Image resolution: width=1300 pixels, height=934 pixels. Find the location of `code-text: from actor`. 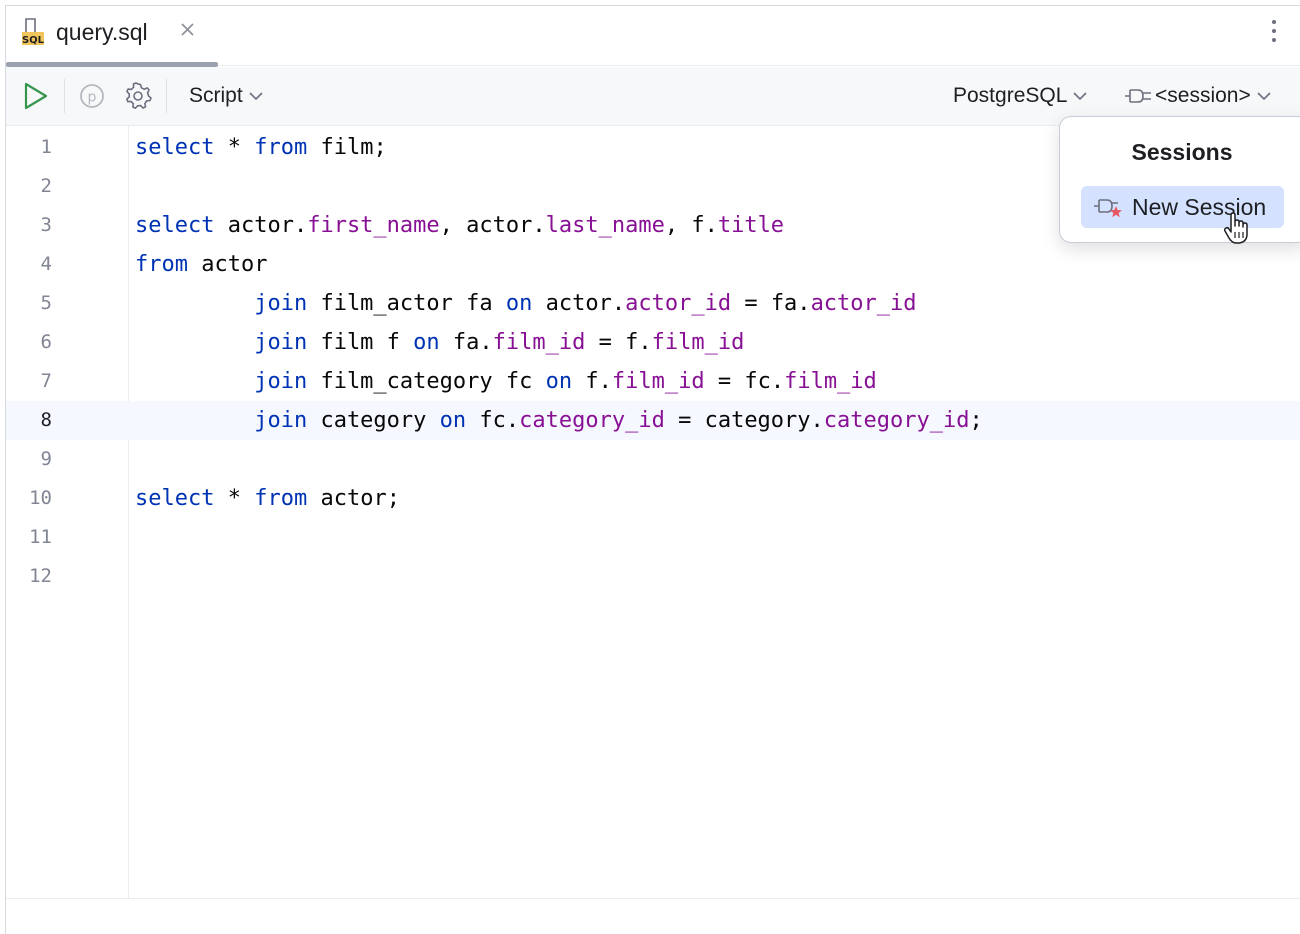

code-text: from actor is located at coordinates (201, 264).